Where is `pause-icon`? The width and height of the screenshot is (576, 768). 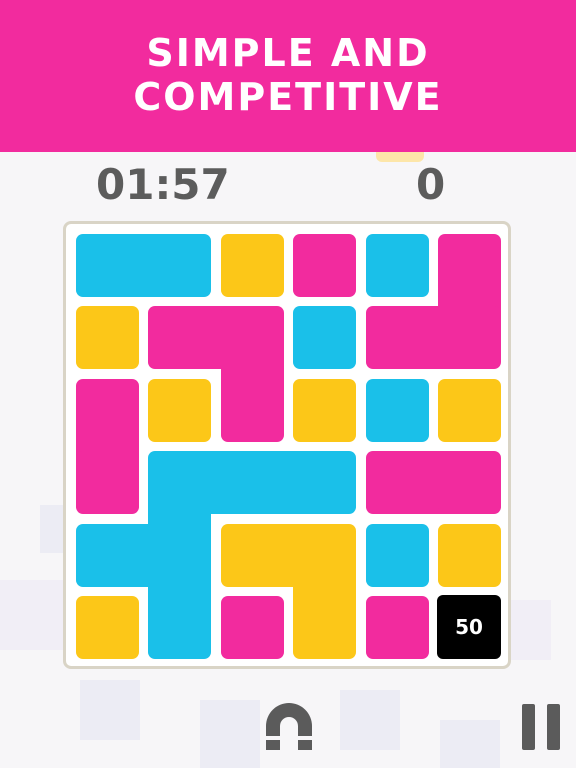 pause-icon is located at coordinates (541, 727).